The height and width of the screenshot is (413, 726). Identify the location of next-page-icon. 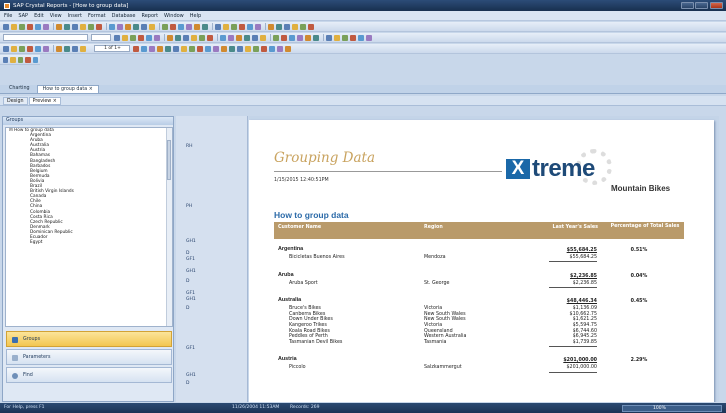
(200, 48).